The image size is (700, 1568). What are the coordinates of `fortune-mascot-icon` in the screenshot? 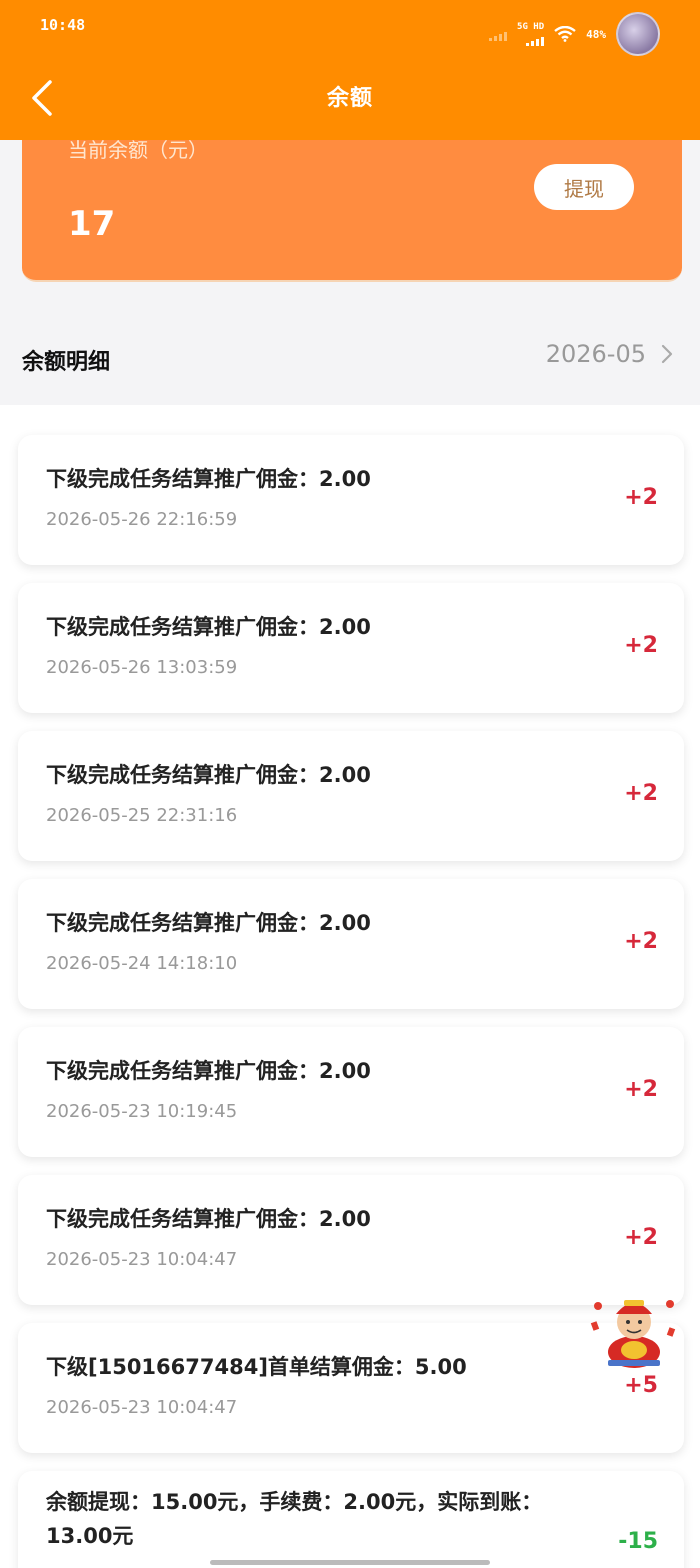 It's located at (634, 1331).